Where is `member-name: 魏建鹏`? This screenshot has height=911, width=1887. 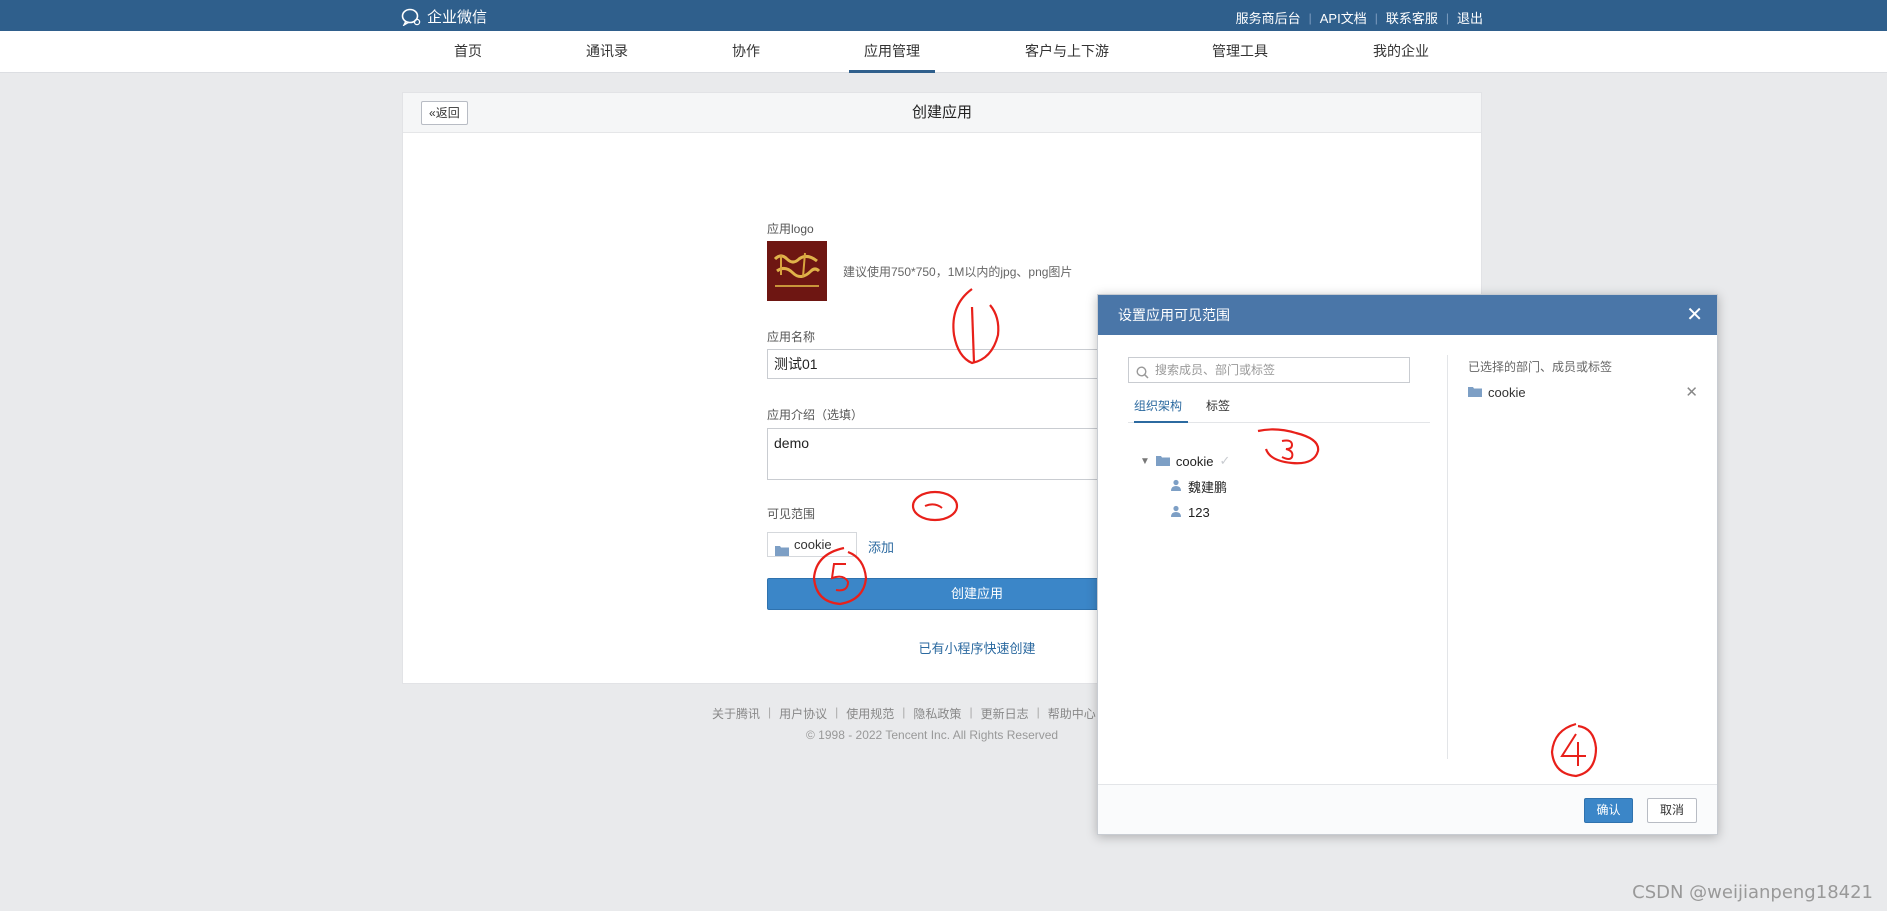 member-name: 魏建鹏 is located at coordinates (1208, 487).